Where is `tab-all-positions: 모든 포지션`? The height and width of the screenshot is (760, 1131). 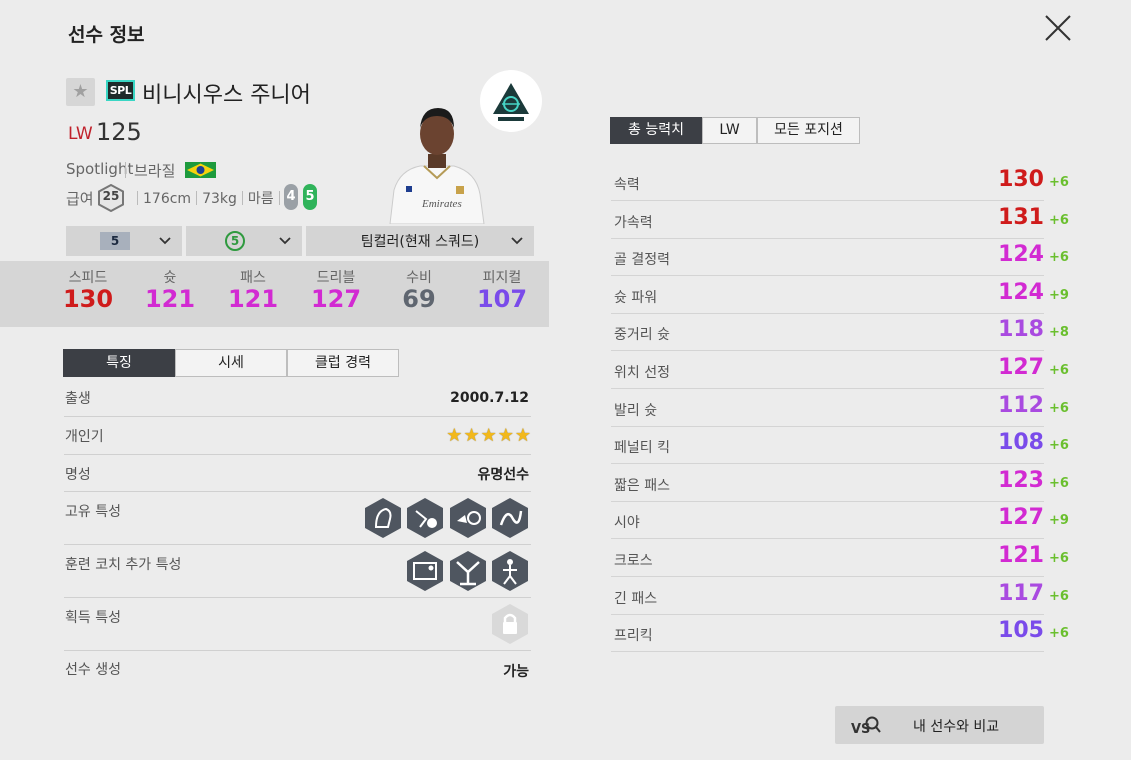 tab-all-positions: 모든 포지션 is located at coordinates (808, 130).